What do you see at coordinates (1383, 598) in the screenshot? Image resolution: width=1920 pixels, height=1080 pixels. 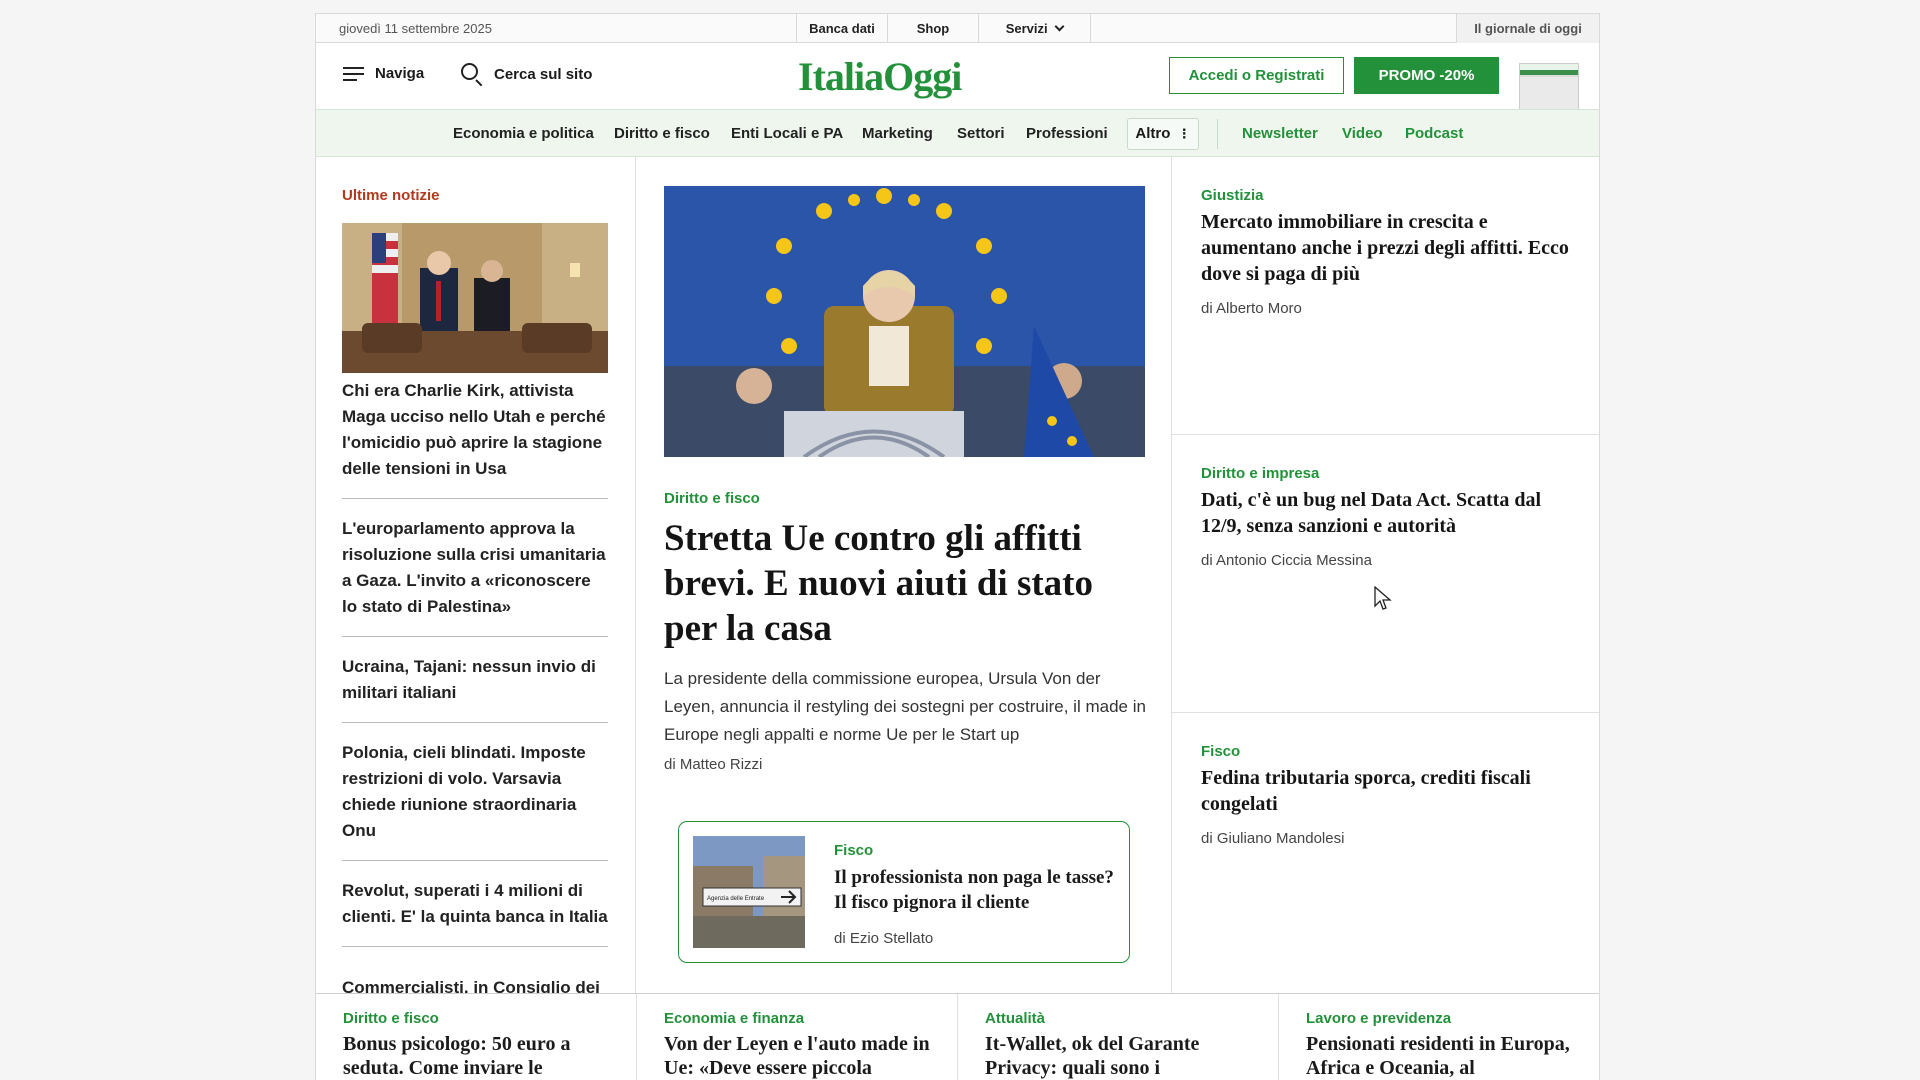 I see `mouse-cursor-icon` at bounding box center [1383, 598].